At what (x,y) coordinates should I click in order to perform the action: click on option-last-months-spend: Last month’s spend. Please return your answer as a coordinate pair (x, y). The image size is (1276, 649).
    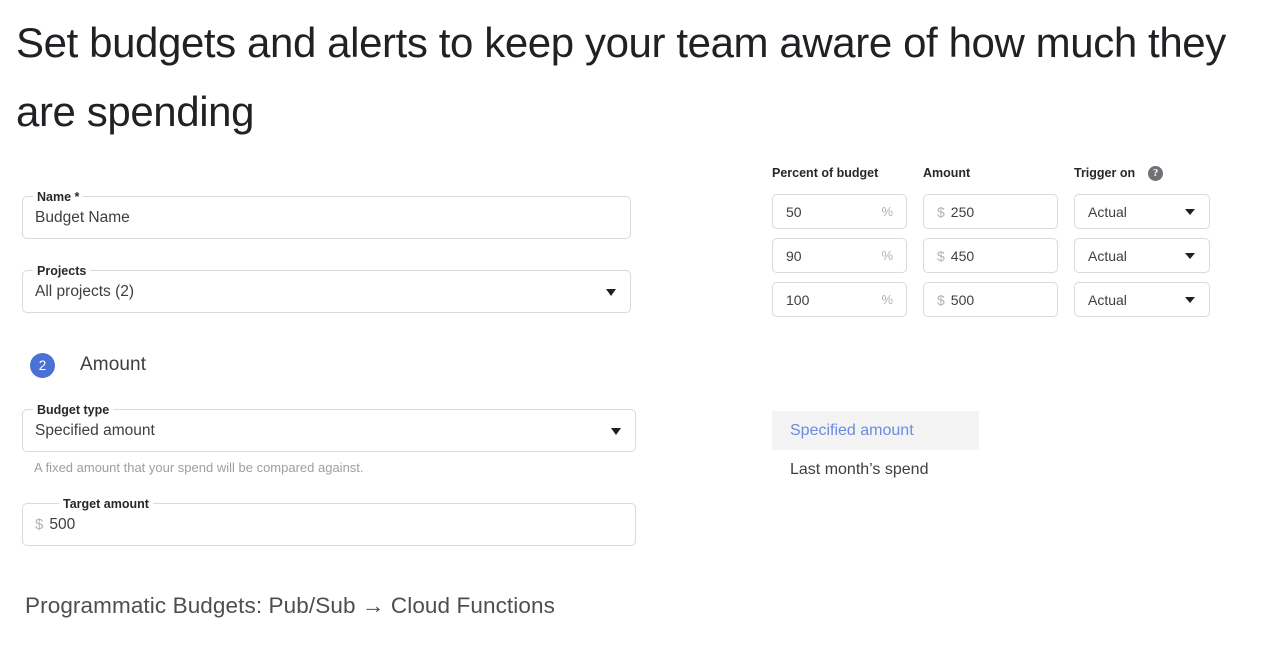
    Looking at the image, I should click on (875, 469).